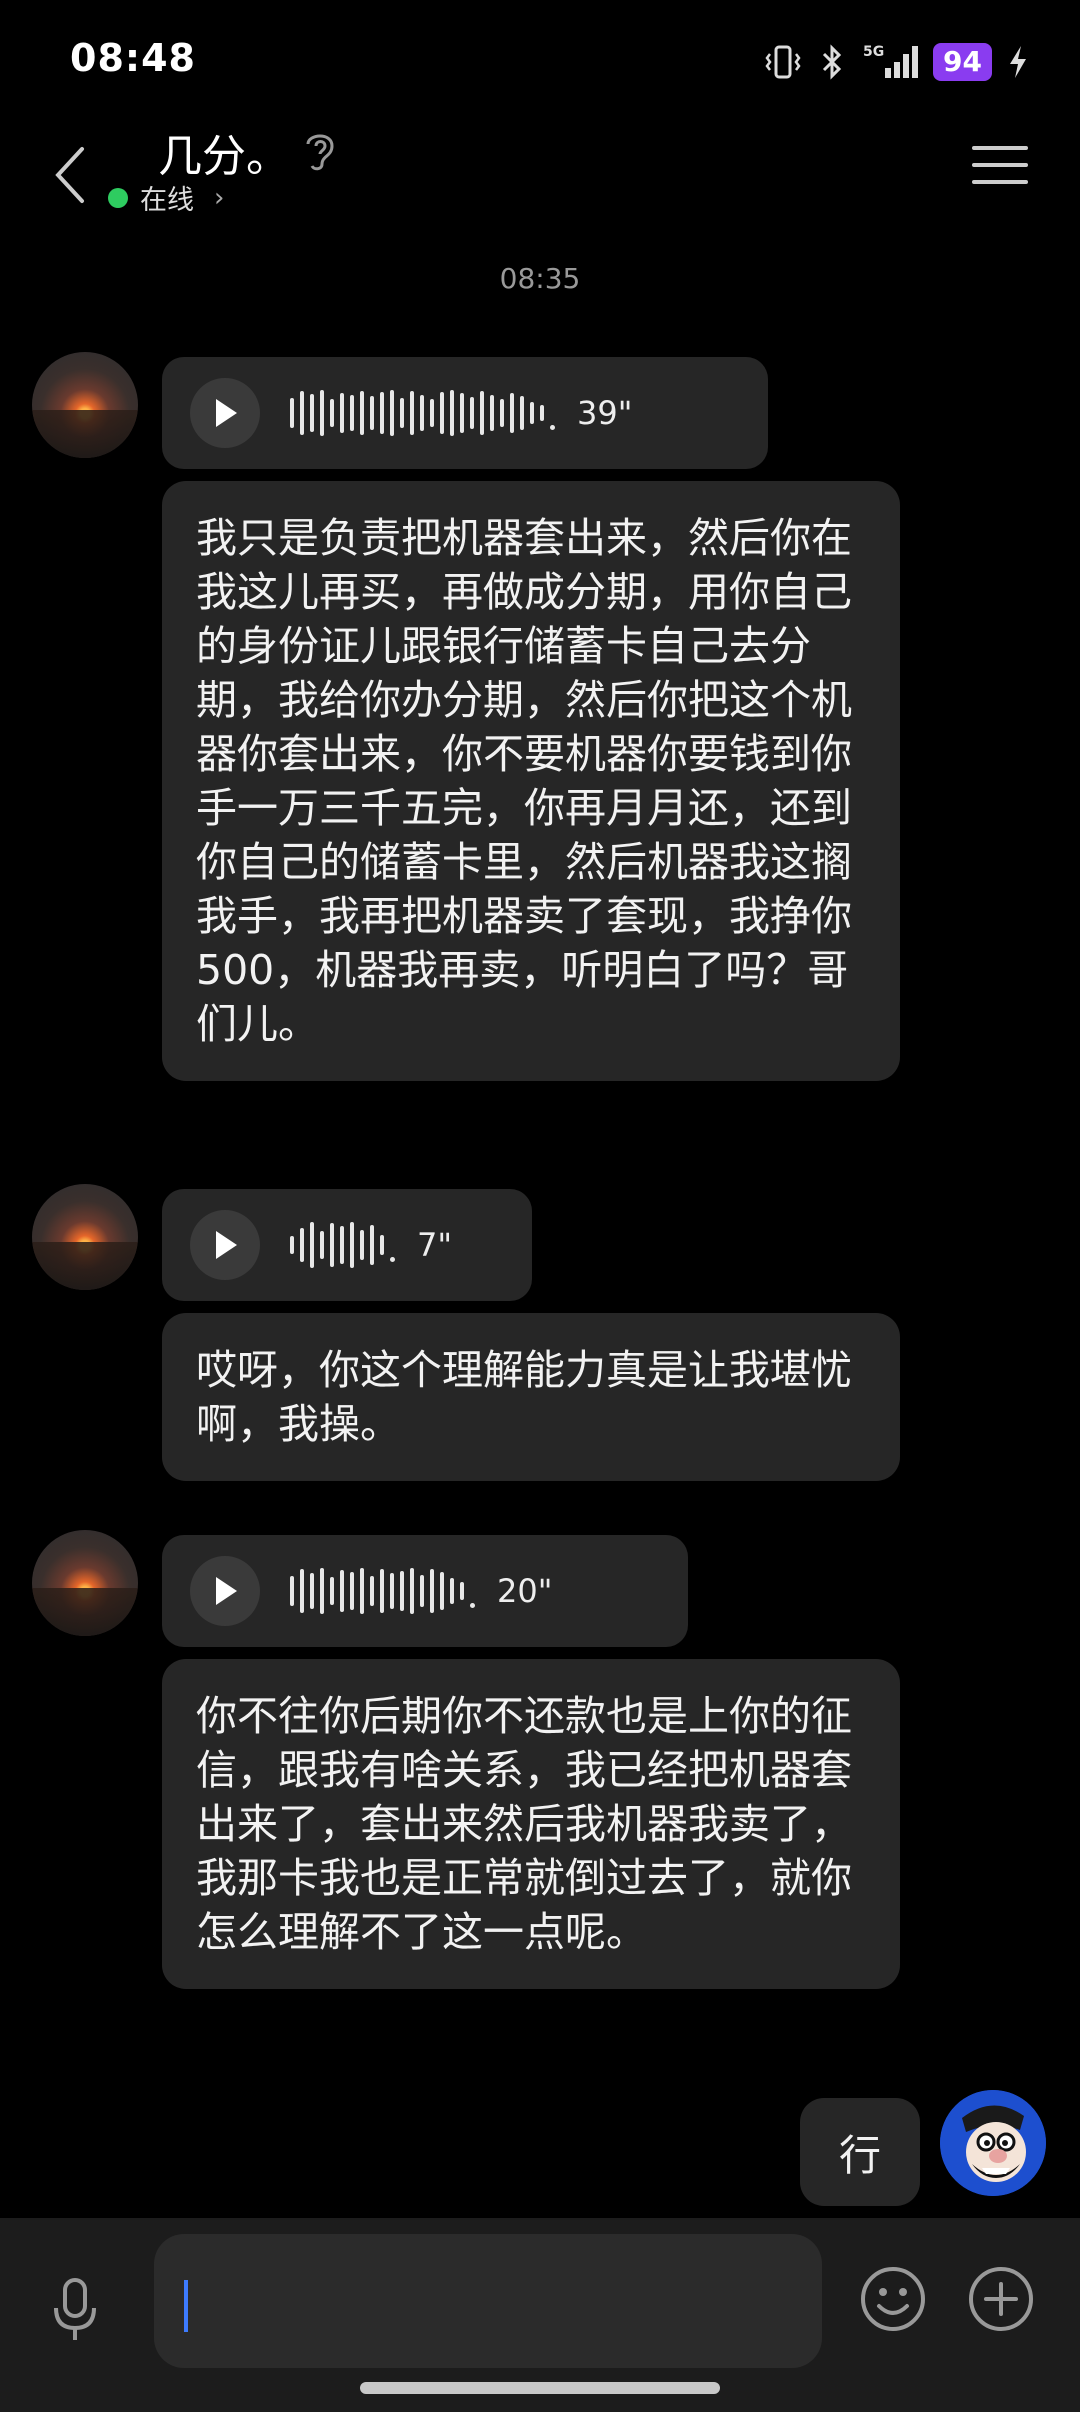  Describe the element at coordinates (540, 278) in the screenshot. I see `chat-timestamp: 08:35` at that location.